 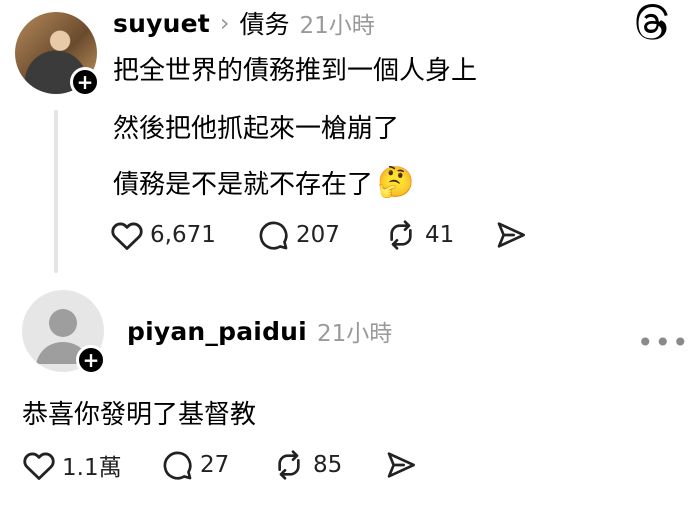 I want to click on repost-count: 85, so click(x=328, y=465).